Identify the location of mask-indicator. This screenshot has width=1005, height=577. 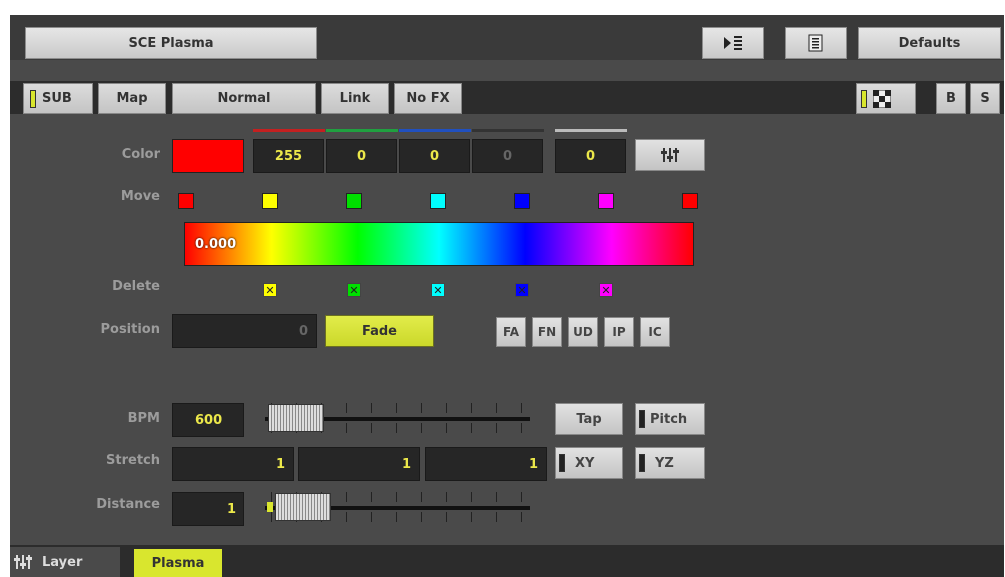
(864, 98).